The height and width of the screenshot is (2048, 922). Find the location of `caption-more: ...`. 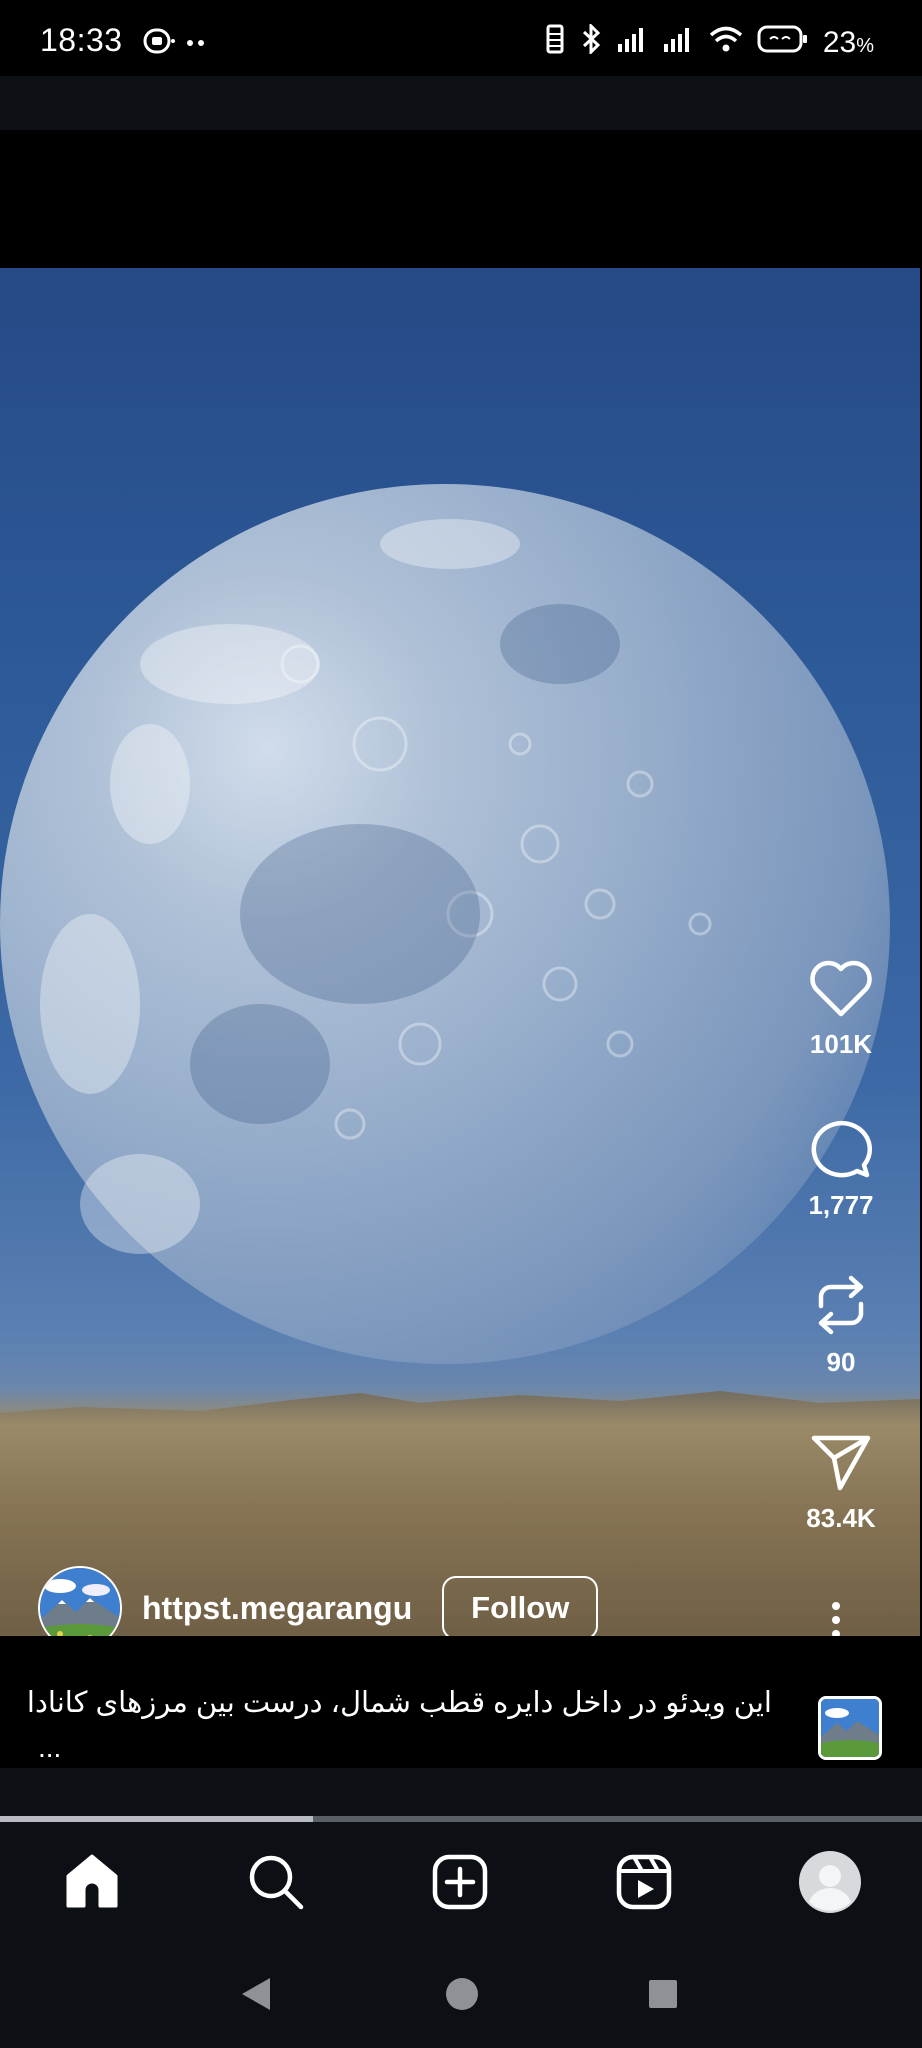

caption-more: ... is located at coordinates (49, 1748).